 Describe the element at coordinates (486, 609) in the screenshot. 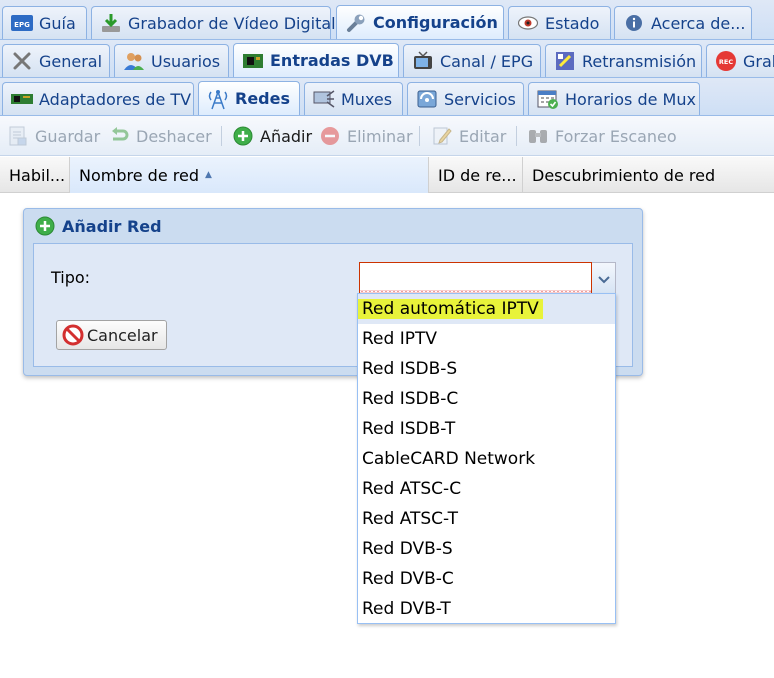

I see `dropdown-option: Red DVB-T` at that location.